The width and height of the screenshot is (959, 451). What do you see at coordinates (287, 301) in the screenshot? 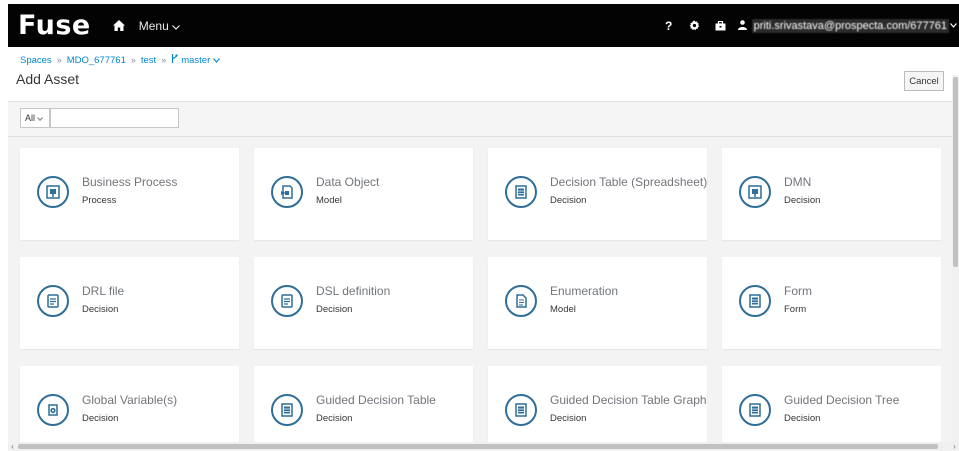
I see `dsl-definition-icon` at bounding box center [287, 301].